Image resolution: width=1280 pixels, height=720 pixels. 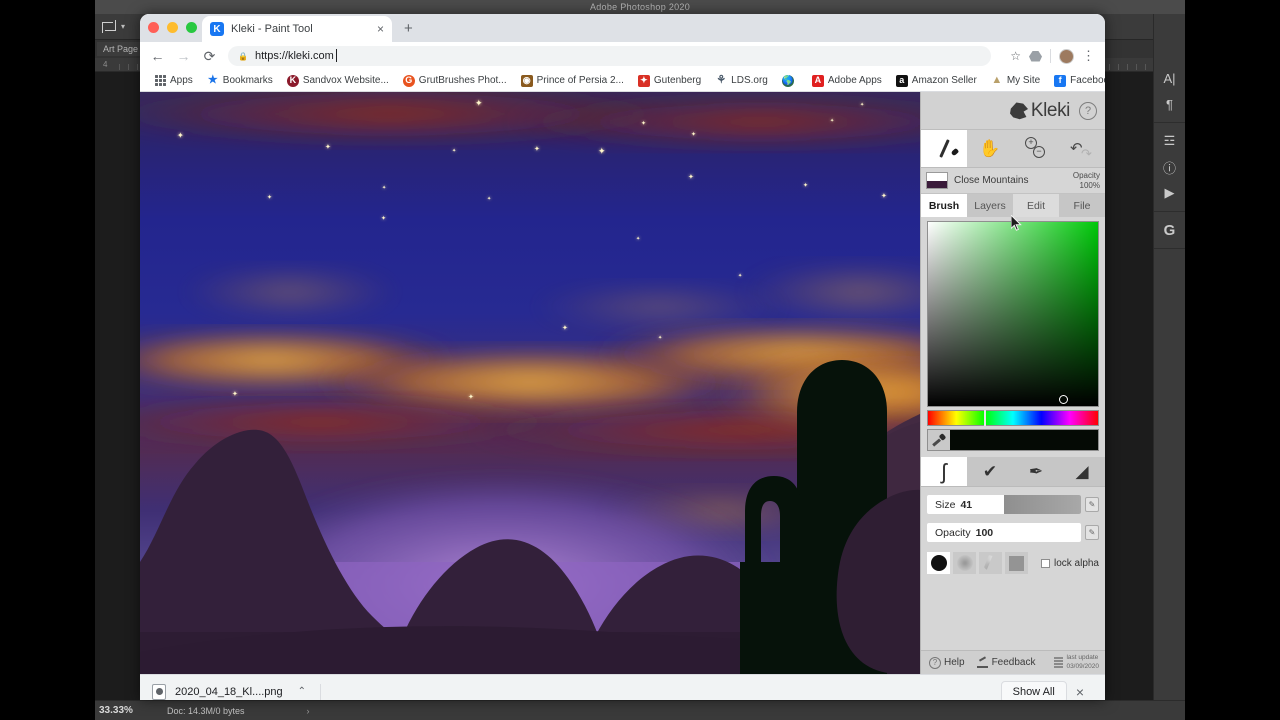 I want to click on bookmark-my-site: ▲ My Site, so click(x=1015, y=81).